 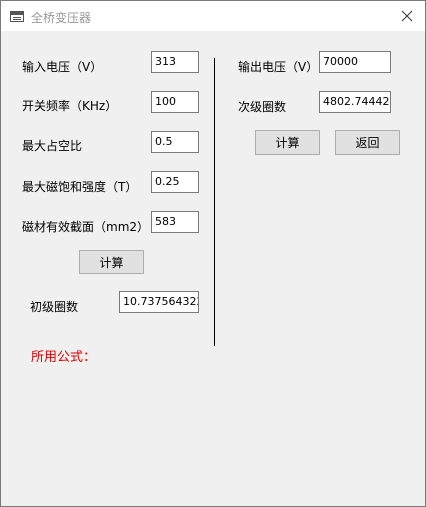 I want to click on output-voltage-field: 70000, so click(x=355, y=62).